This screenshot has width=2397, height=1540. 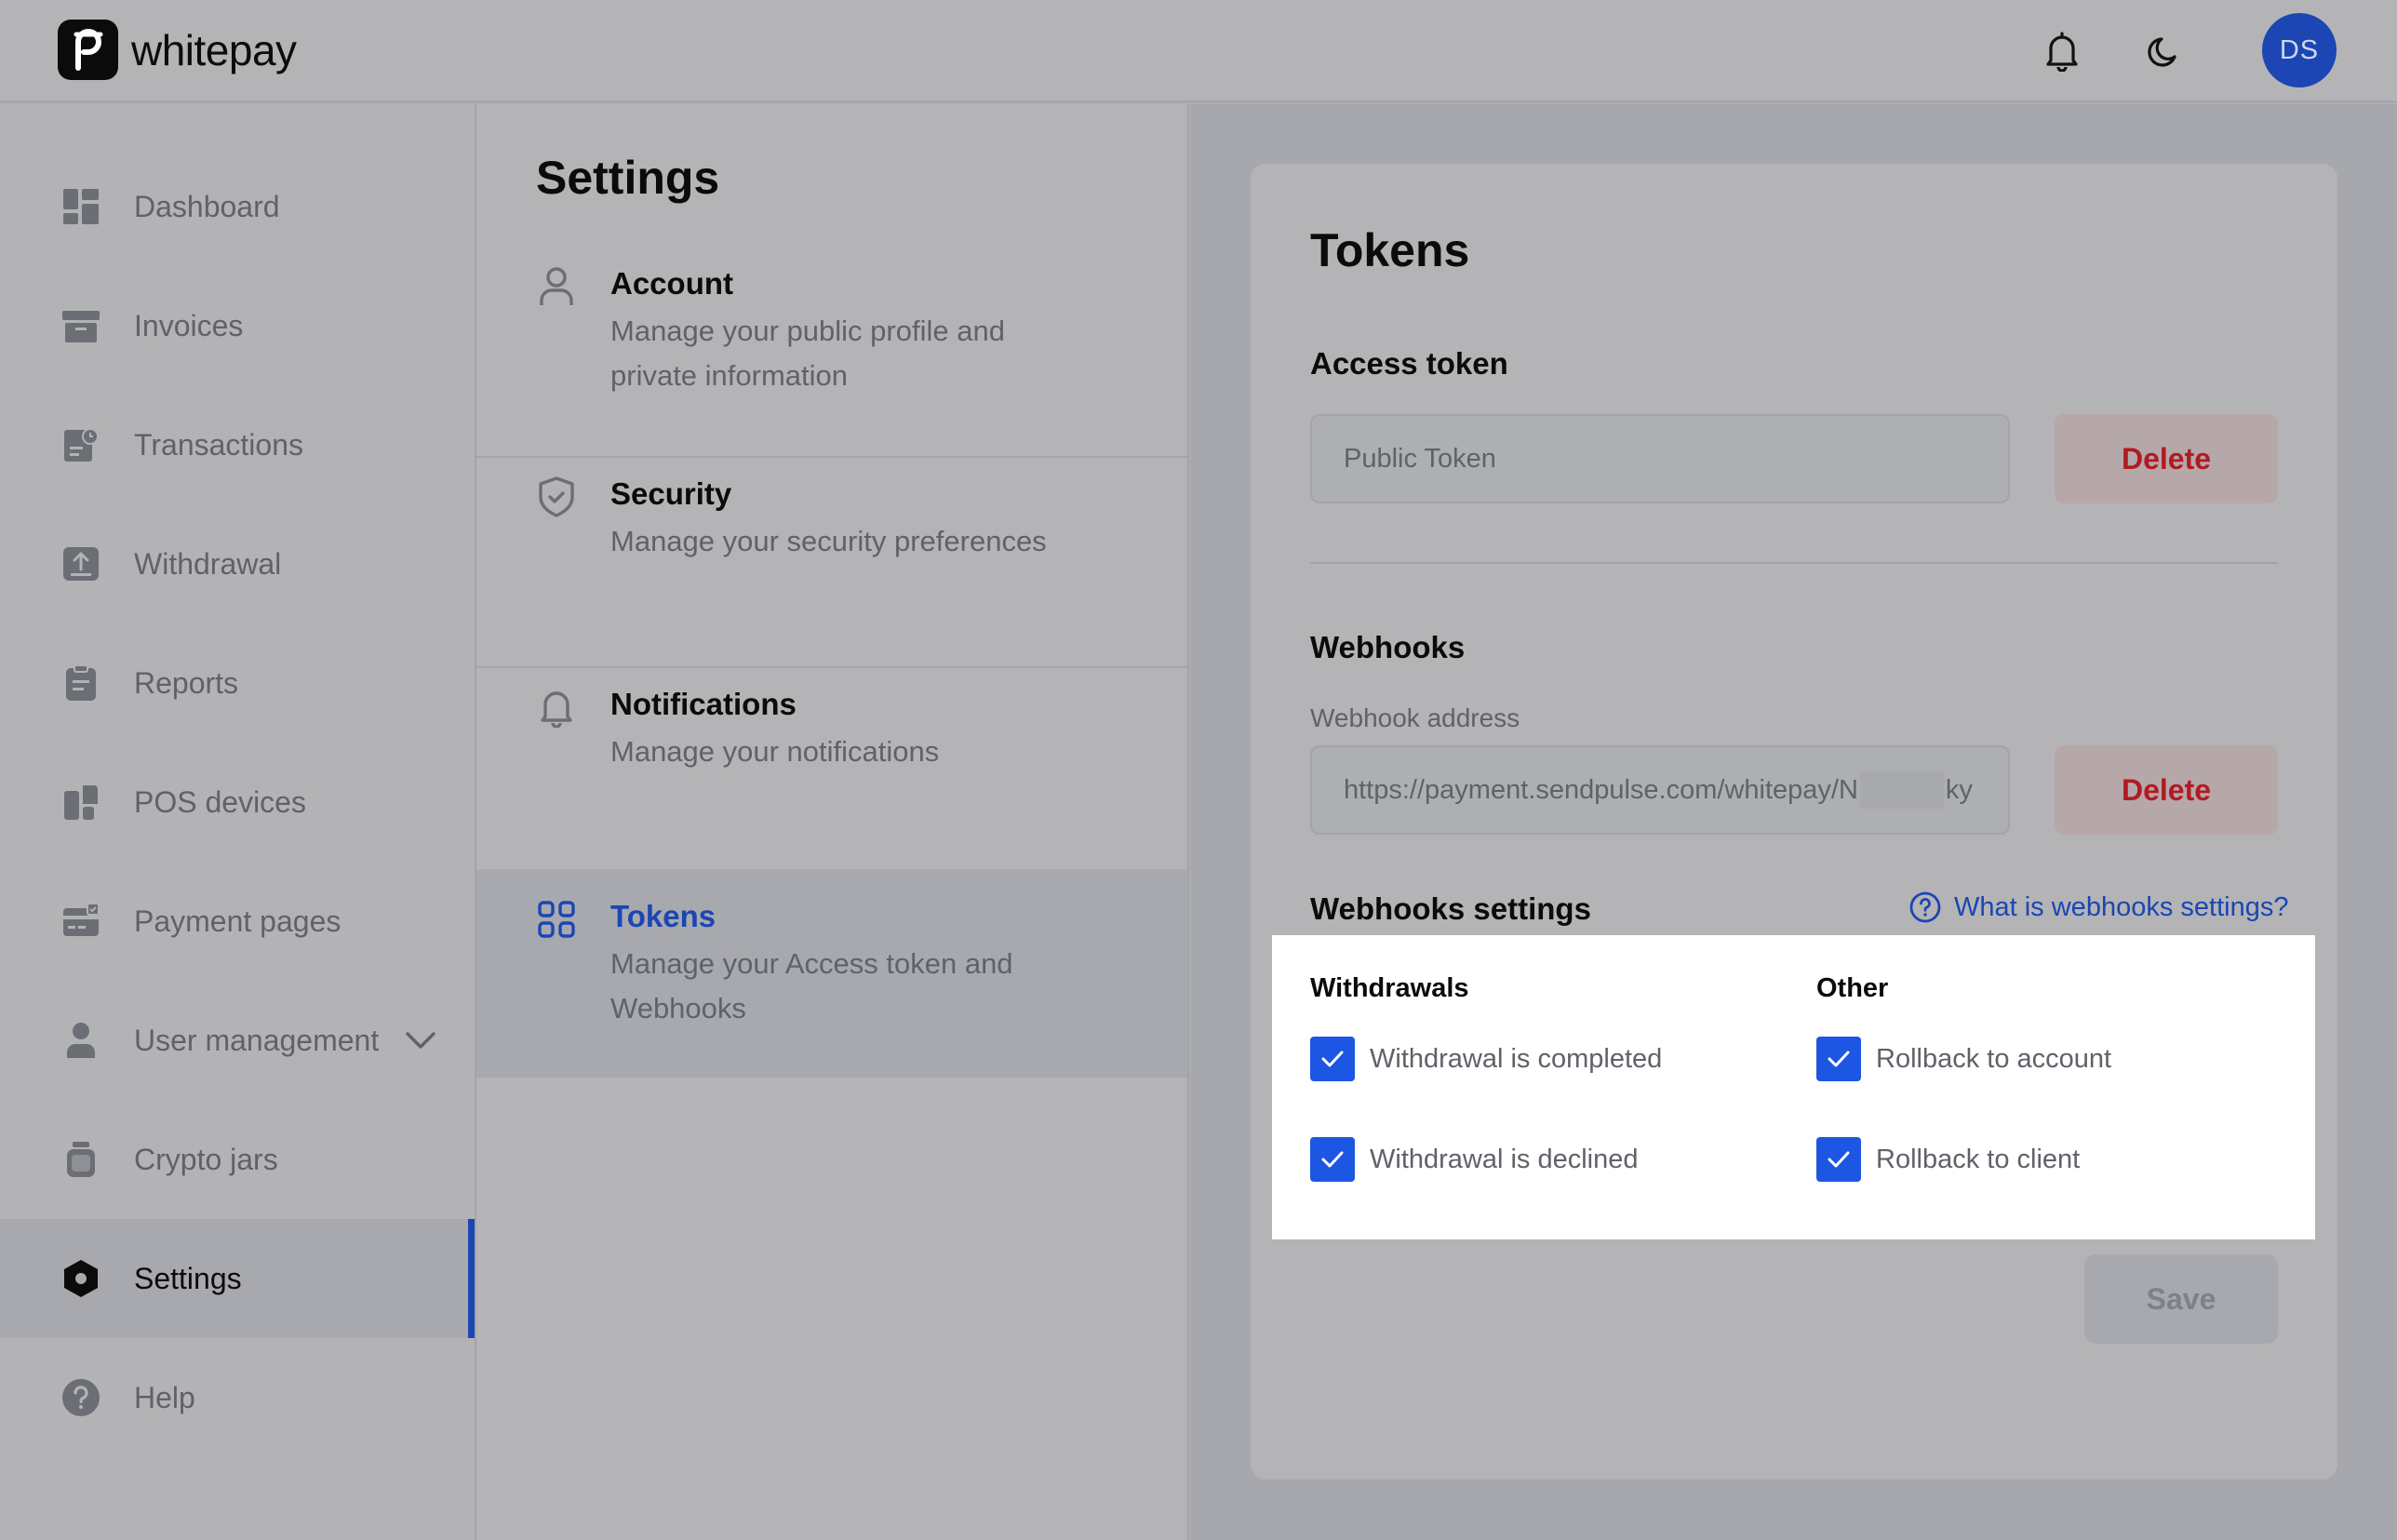 I want to click on save-button: Save, so click(x=2181, y=1299).